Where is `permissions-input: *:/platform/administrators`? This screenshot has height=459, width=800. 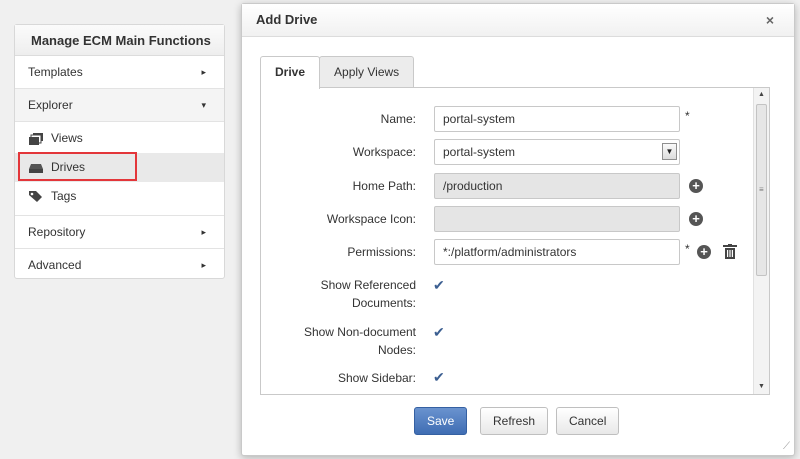
permissions-input: *:/platform/administrators is located at coordinates (557, 252).